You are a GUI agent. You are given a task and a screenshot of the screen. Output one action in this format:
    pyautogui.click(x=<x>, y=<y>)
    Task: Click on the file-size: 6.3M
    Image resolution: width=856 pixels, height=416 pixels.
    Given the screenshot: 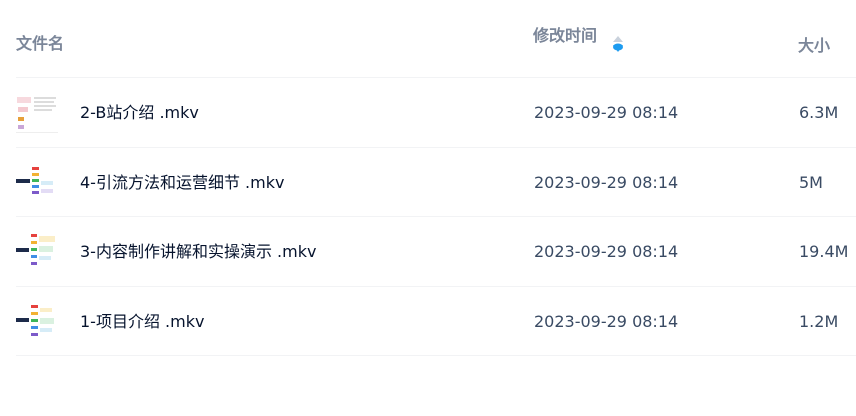 What is the action you would take?
    pyautogui.click(x=819, y=112)
    